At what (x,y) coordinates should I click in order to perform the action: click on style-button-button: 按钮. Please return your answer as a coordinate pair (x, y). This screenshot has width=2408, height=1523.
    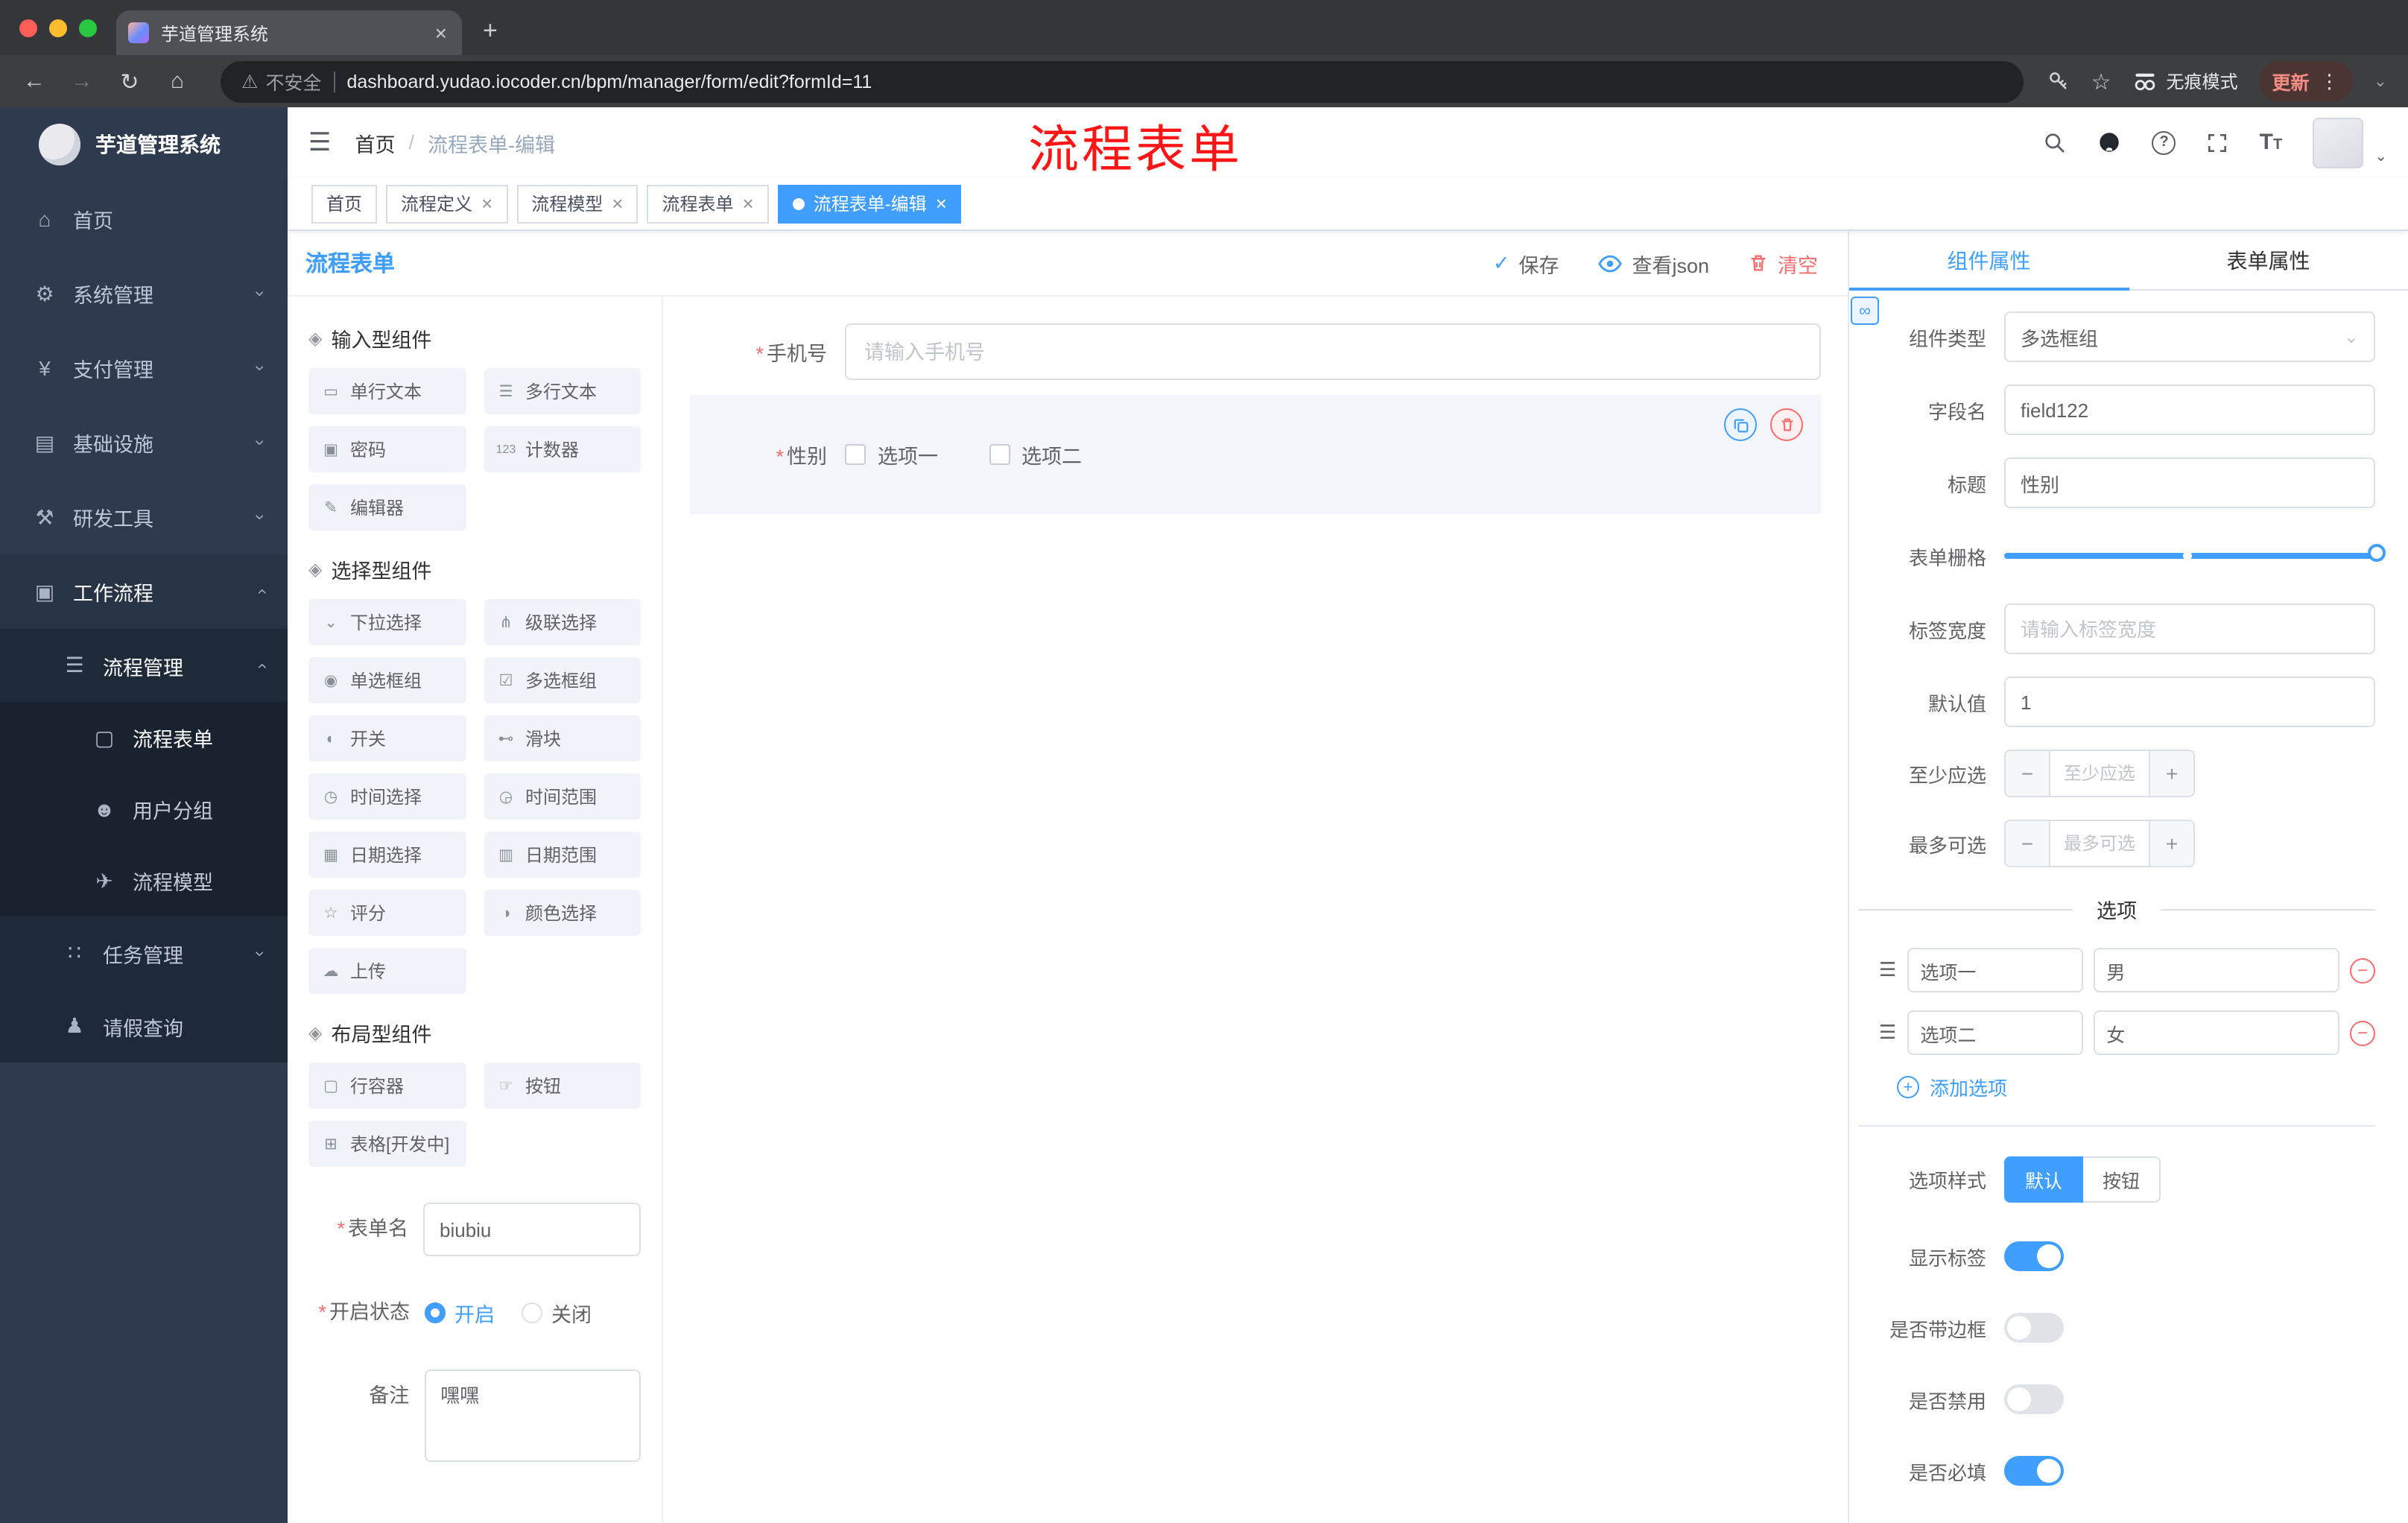
    Looking at the image, I should click on (2122, 1180).